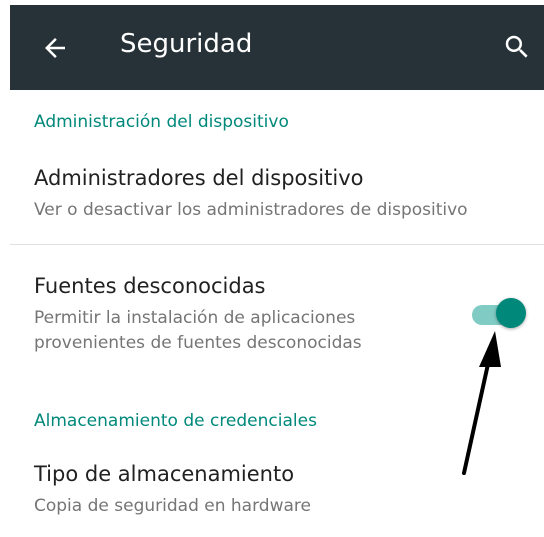  I want to click on arrow-back-icon, so click(55, 48).